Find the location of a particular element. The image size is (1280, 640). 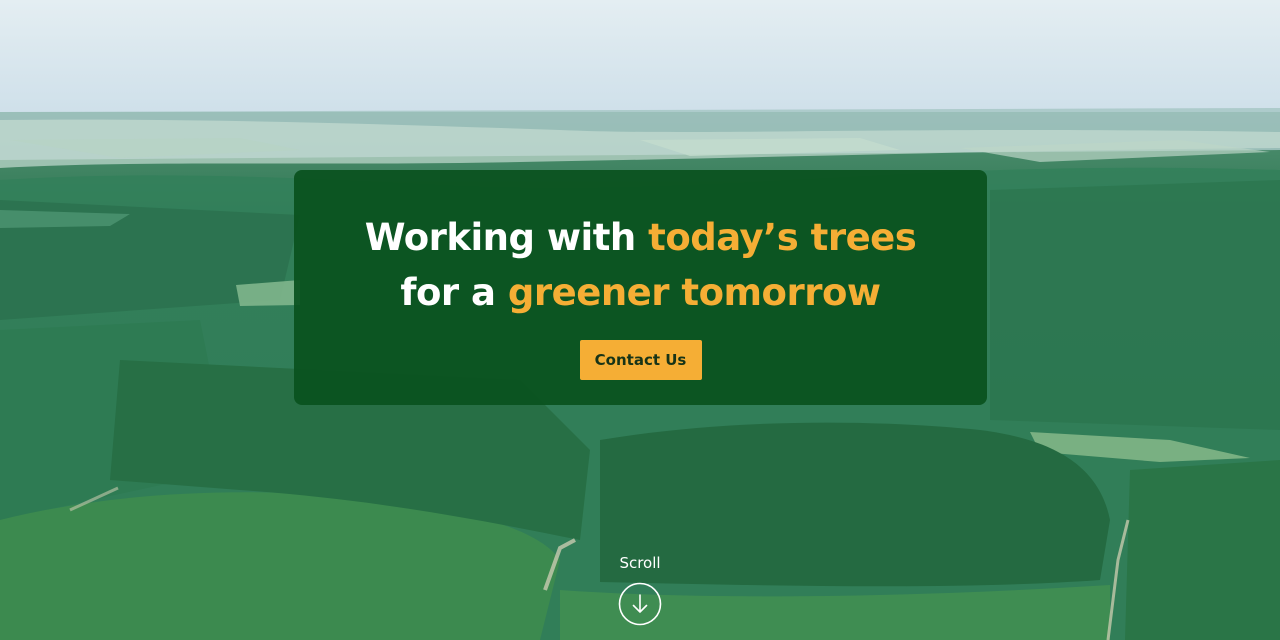

headline-line-2-highlight: greener tomorrow is located at coordinates (694, 292).